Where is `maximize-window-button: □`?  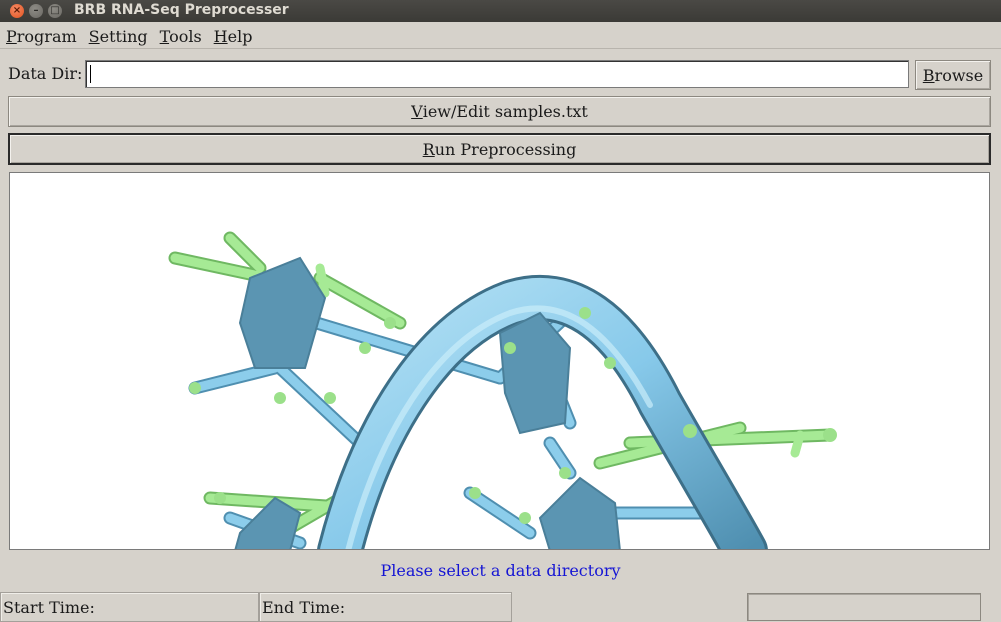
maximize-window-button: □ is located at coordinates (55, 11).